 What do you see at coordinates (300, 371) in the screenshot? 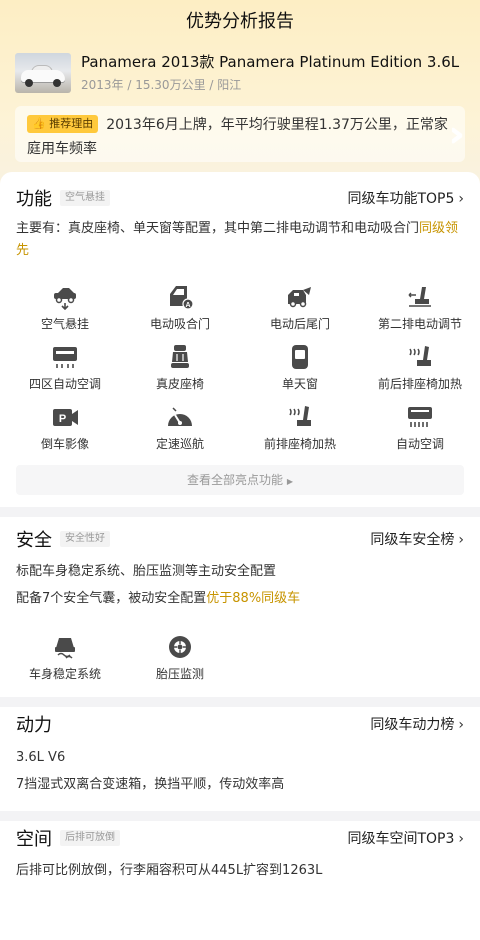
I see `feature-item: 单天窗` at bounding box center [300, 371].